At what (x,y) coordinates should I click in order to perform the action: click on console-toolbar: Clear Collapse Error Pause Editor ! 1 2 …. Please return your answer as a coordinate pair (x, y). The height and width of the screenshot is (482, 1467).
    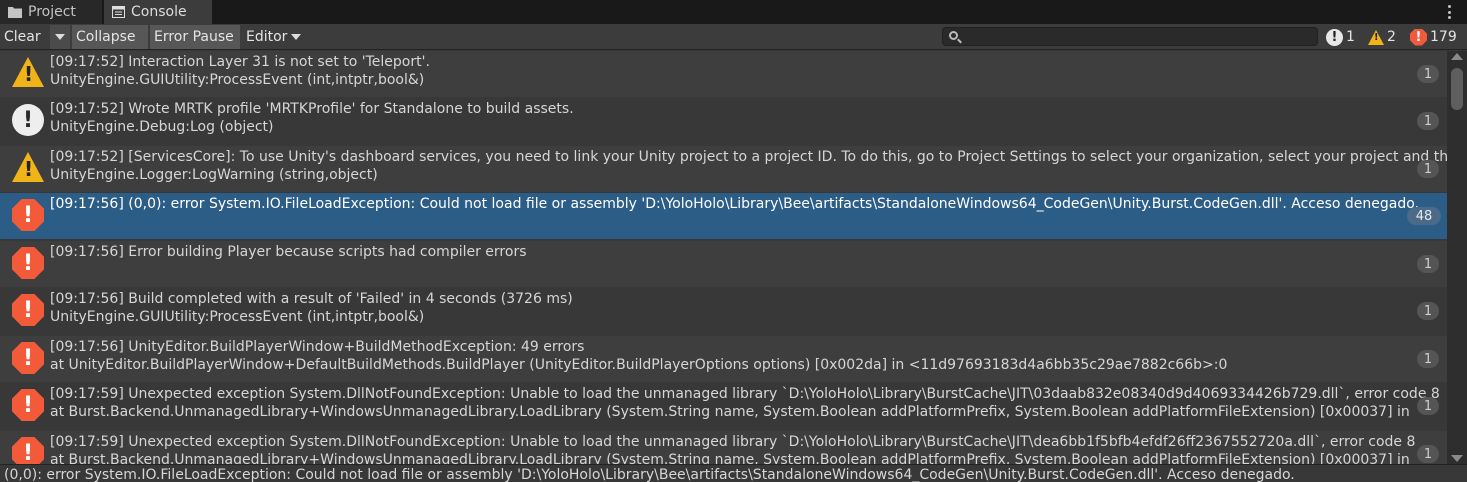
    Looking at the image, I should click on (733, 37).